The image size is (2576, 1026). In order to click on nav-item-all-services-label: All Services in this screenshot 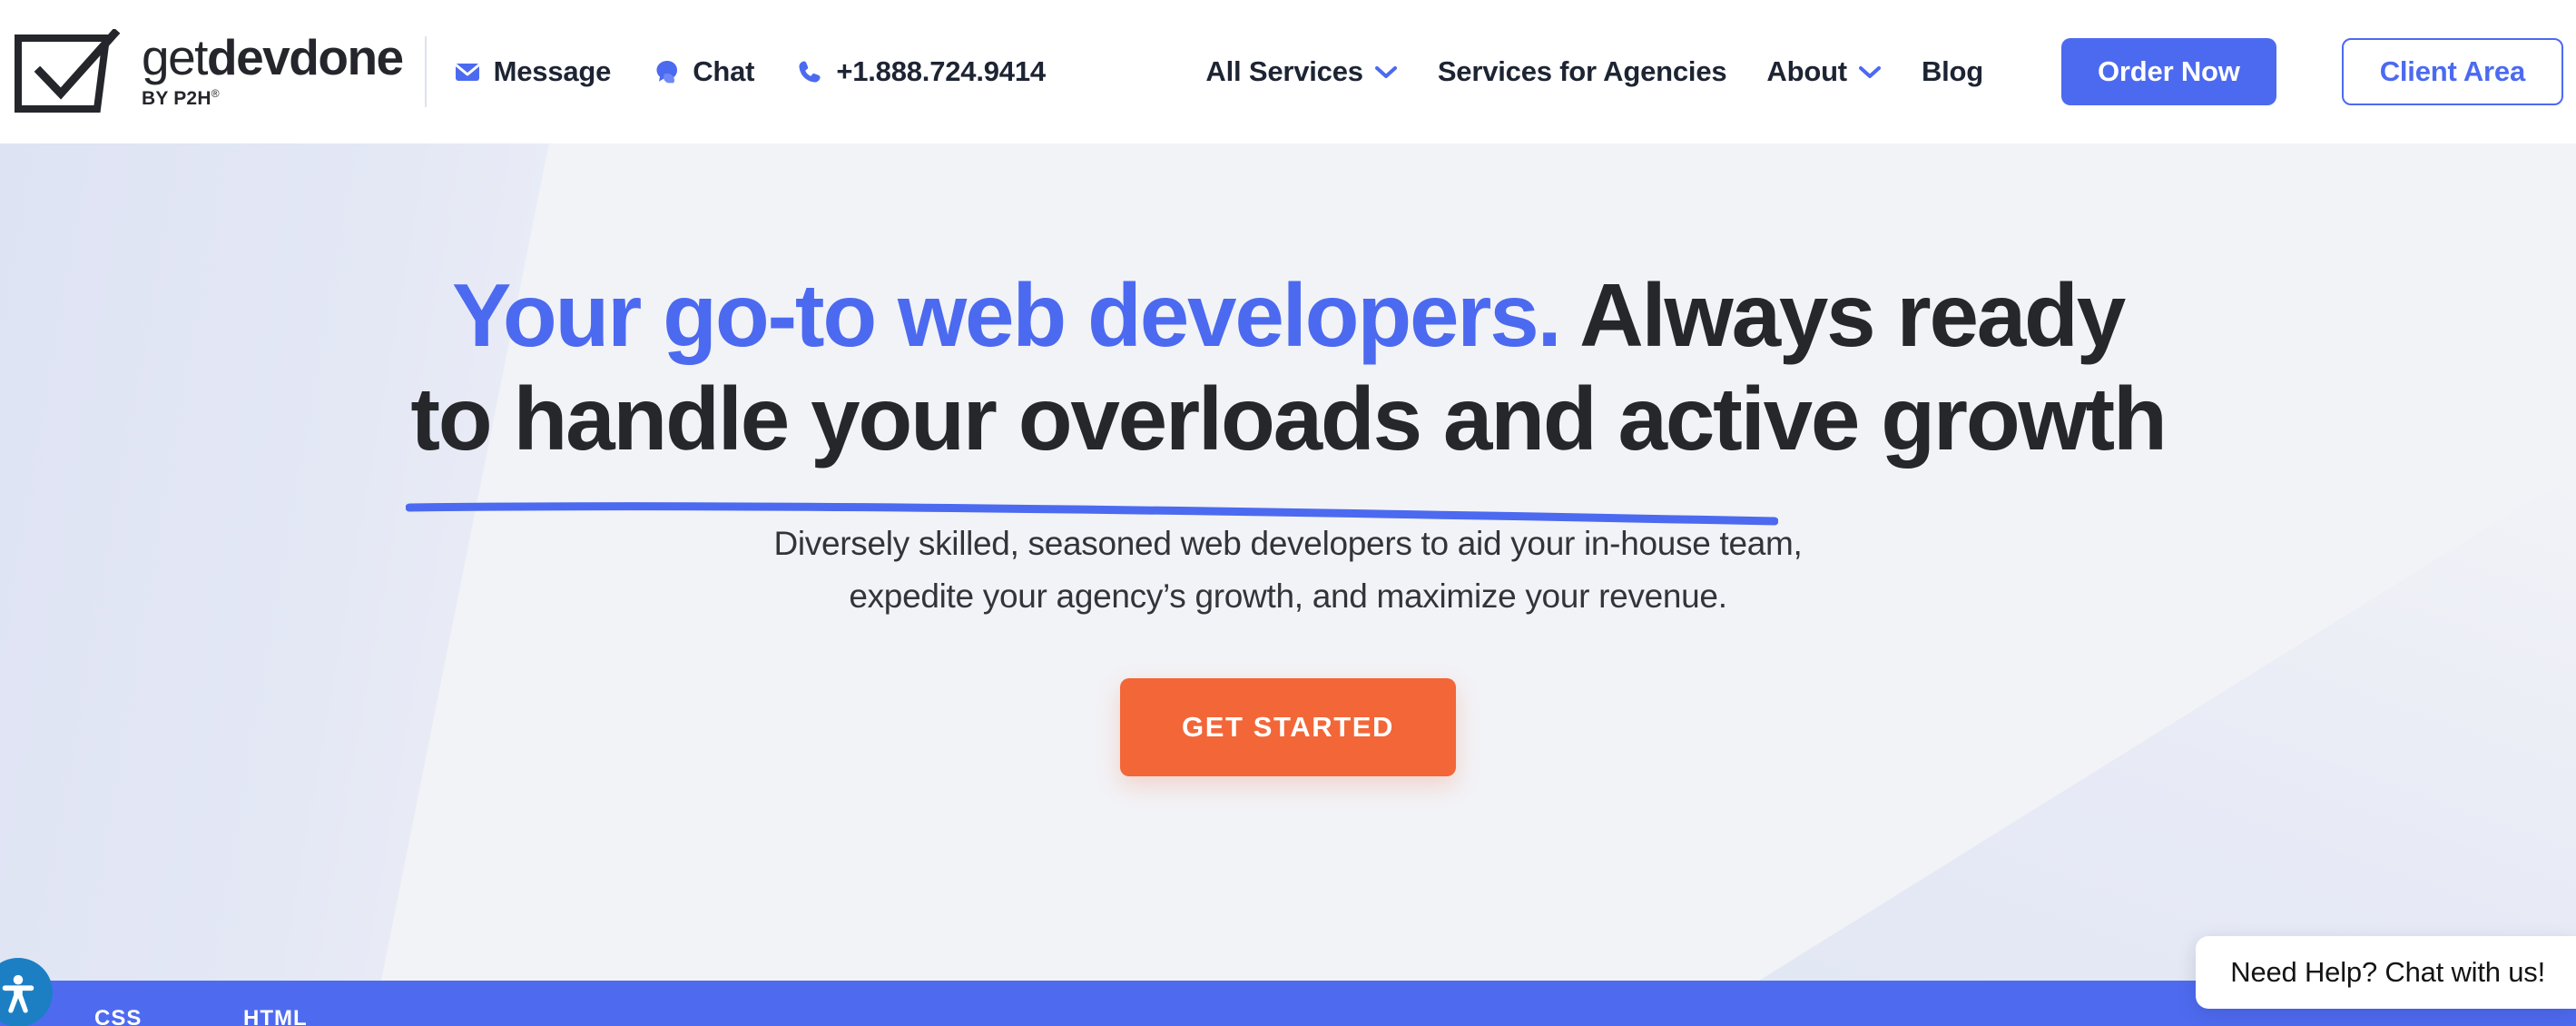, I will do `click(1284, 71)`.